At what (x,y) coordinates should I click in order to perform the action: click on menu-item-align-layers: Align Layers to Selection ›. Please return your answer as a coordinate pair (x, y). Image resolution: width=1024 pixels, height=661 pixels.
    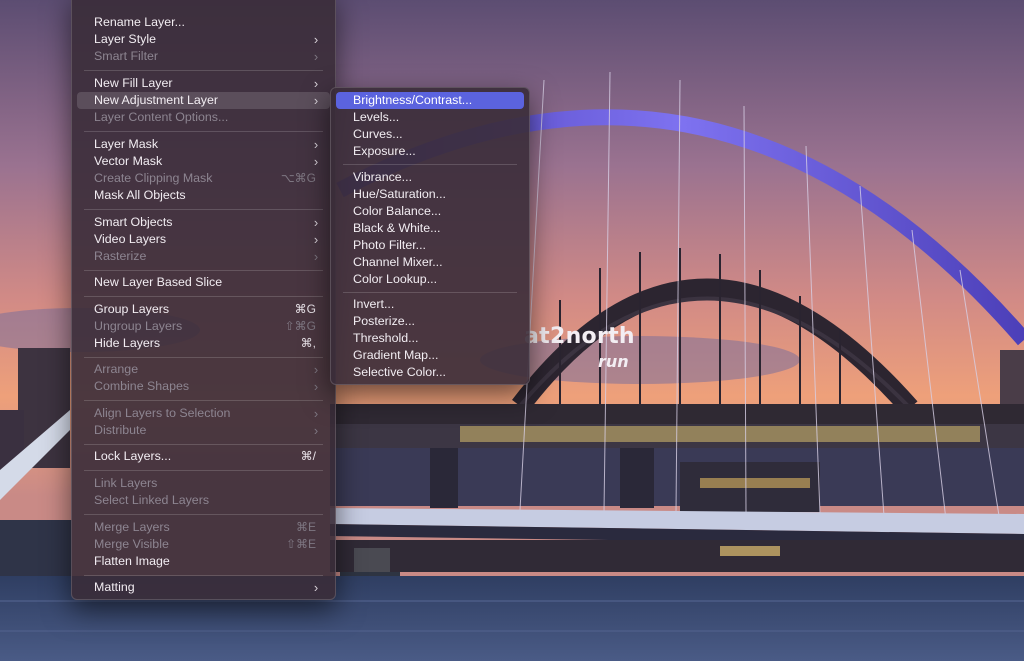
    Looking at the image, I should click on (203, 413).